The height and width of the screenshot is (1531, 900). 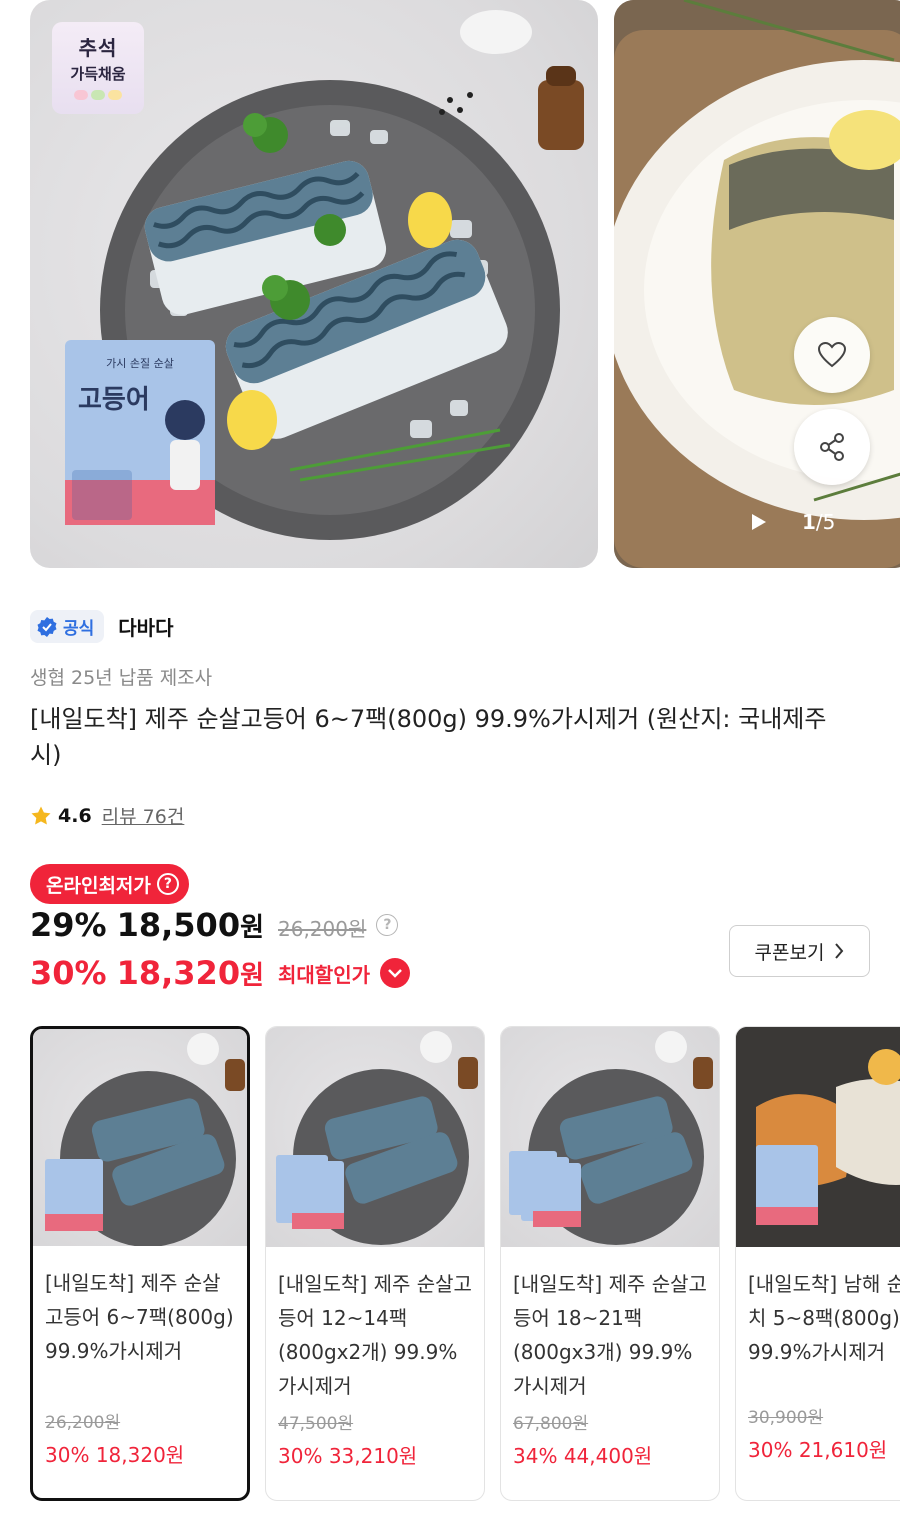 I want to click on option-price: 30% 21,610원, so click(x=824, y=1448).